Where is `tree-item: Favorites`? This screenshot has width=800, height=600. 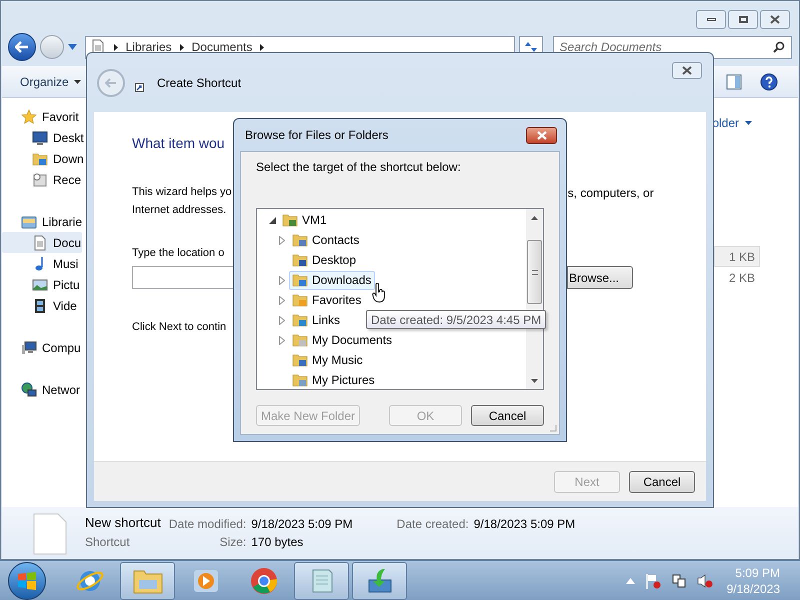 tree-item: Favorites is located at coordinates (327, 300).